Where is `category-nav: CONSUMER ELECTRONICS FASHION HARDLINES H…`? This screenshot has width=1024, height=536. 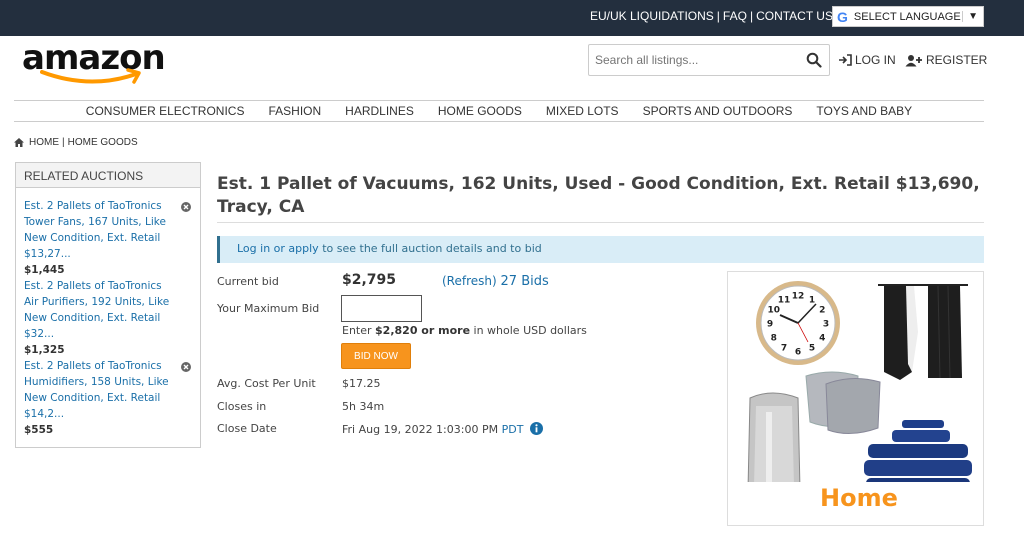 category-nav: CONSUMER ELECTRONICS FASHION HARDLINES H… is located at coordinates (499, 111).